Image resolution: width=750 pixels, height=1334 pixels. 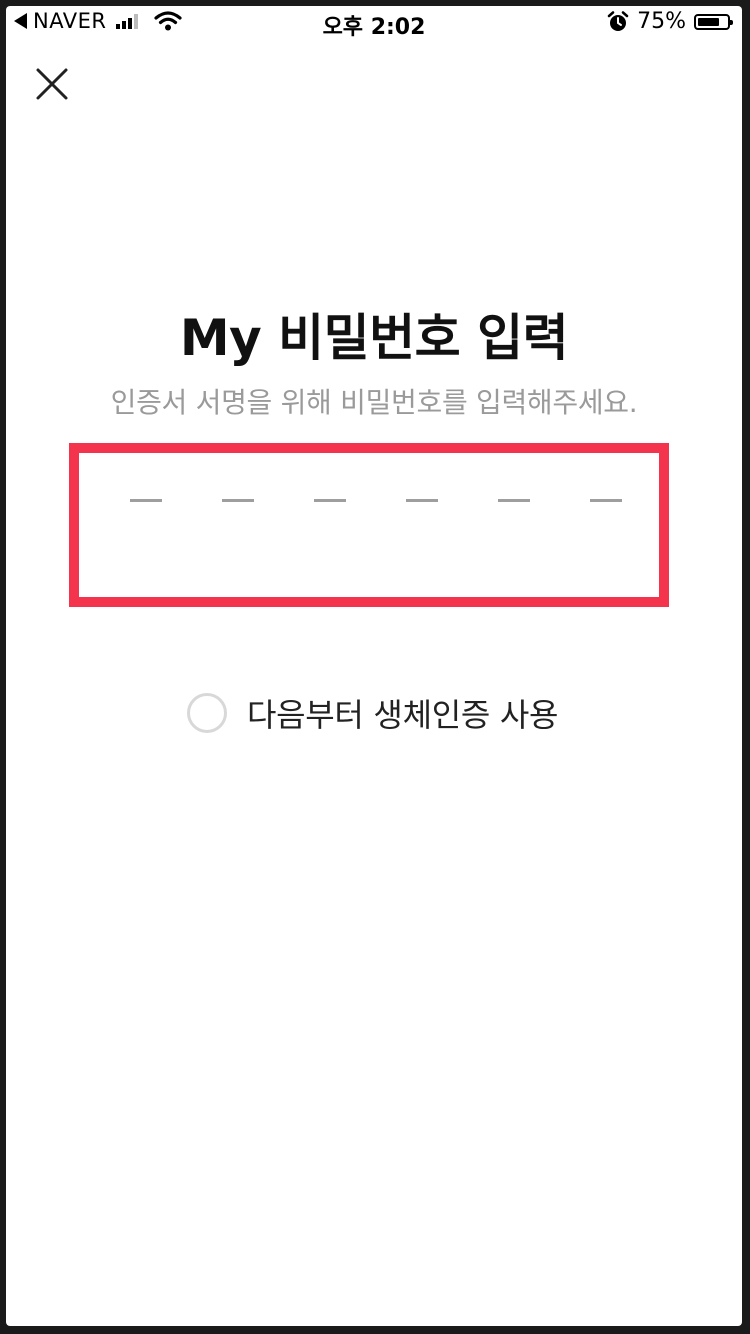 I want to click on page-subtitle: 인증서 서명을 위해 비밀번호를 입력해주세요., so click(x=374, y=402).